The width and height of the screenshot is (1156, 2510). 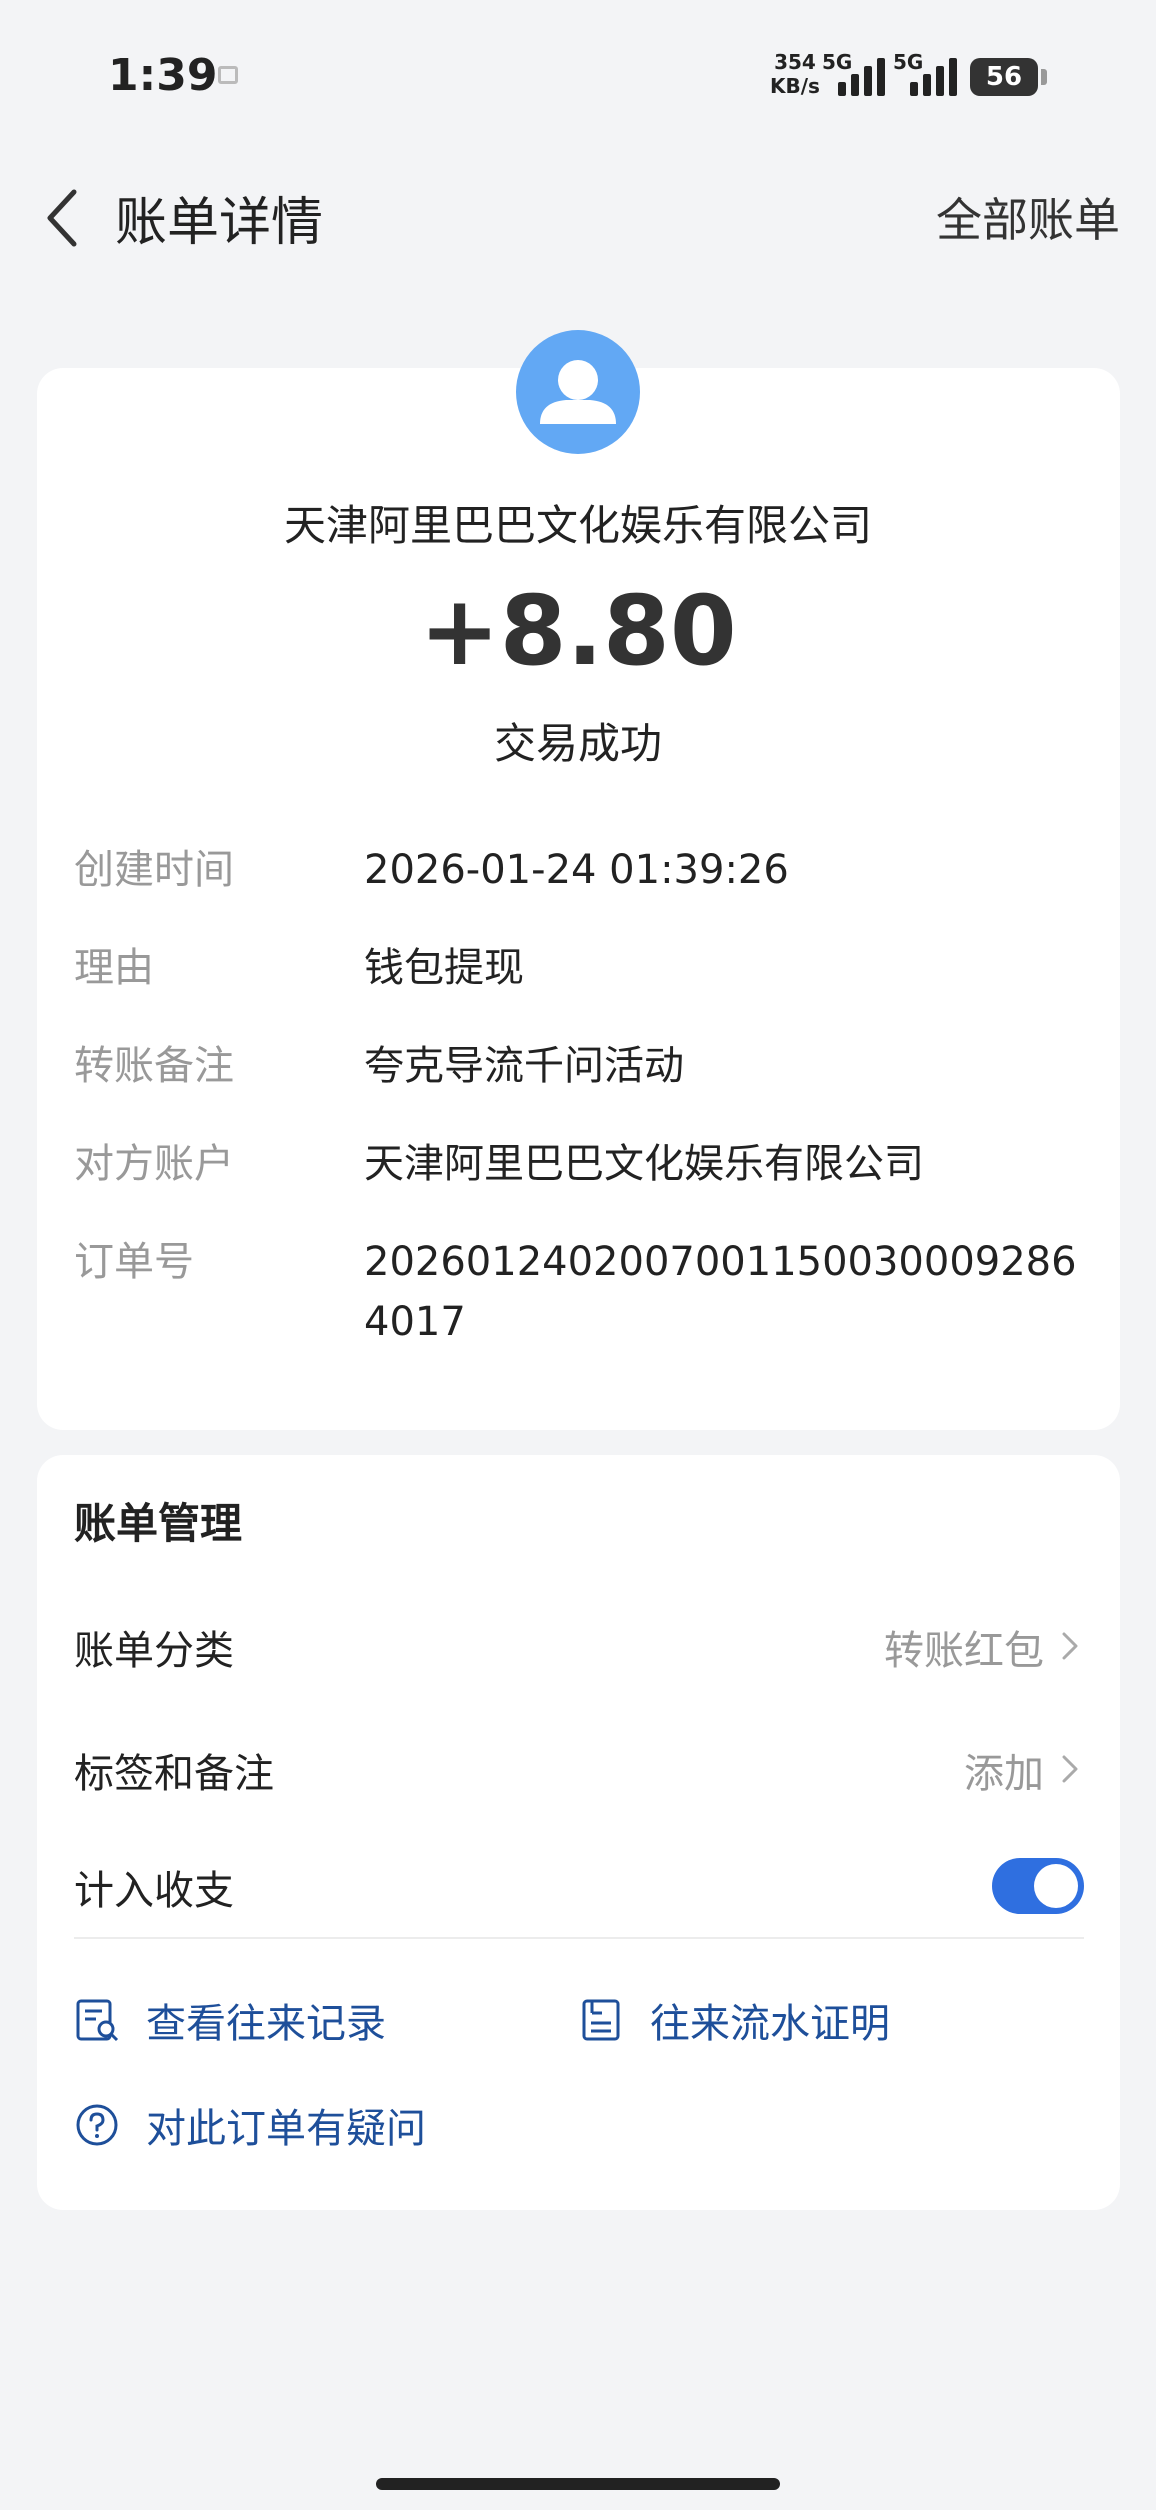 What do you see at coordinates (266, 2024) in the screenshot?
I see `view-records-label: 查看往来记录` at bounding box center [266, 2024].